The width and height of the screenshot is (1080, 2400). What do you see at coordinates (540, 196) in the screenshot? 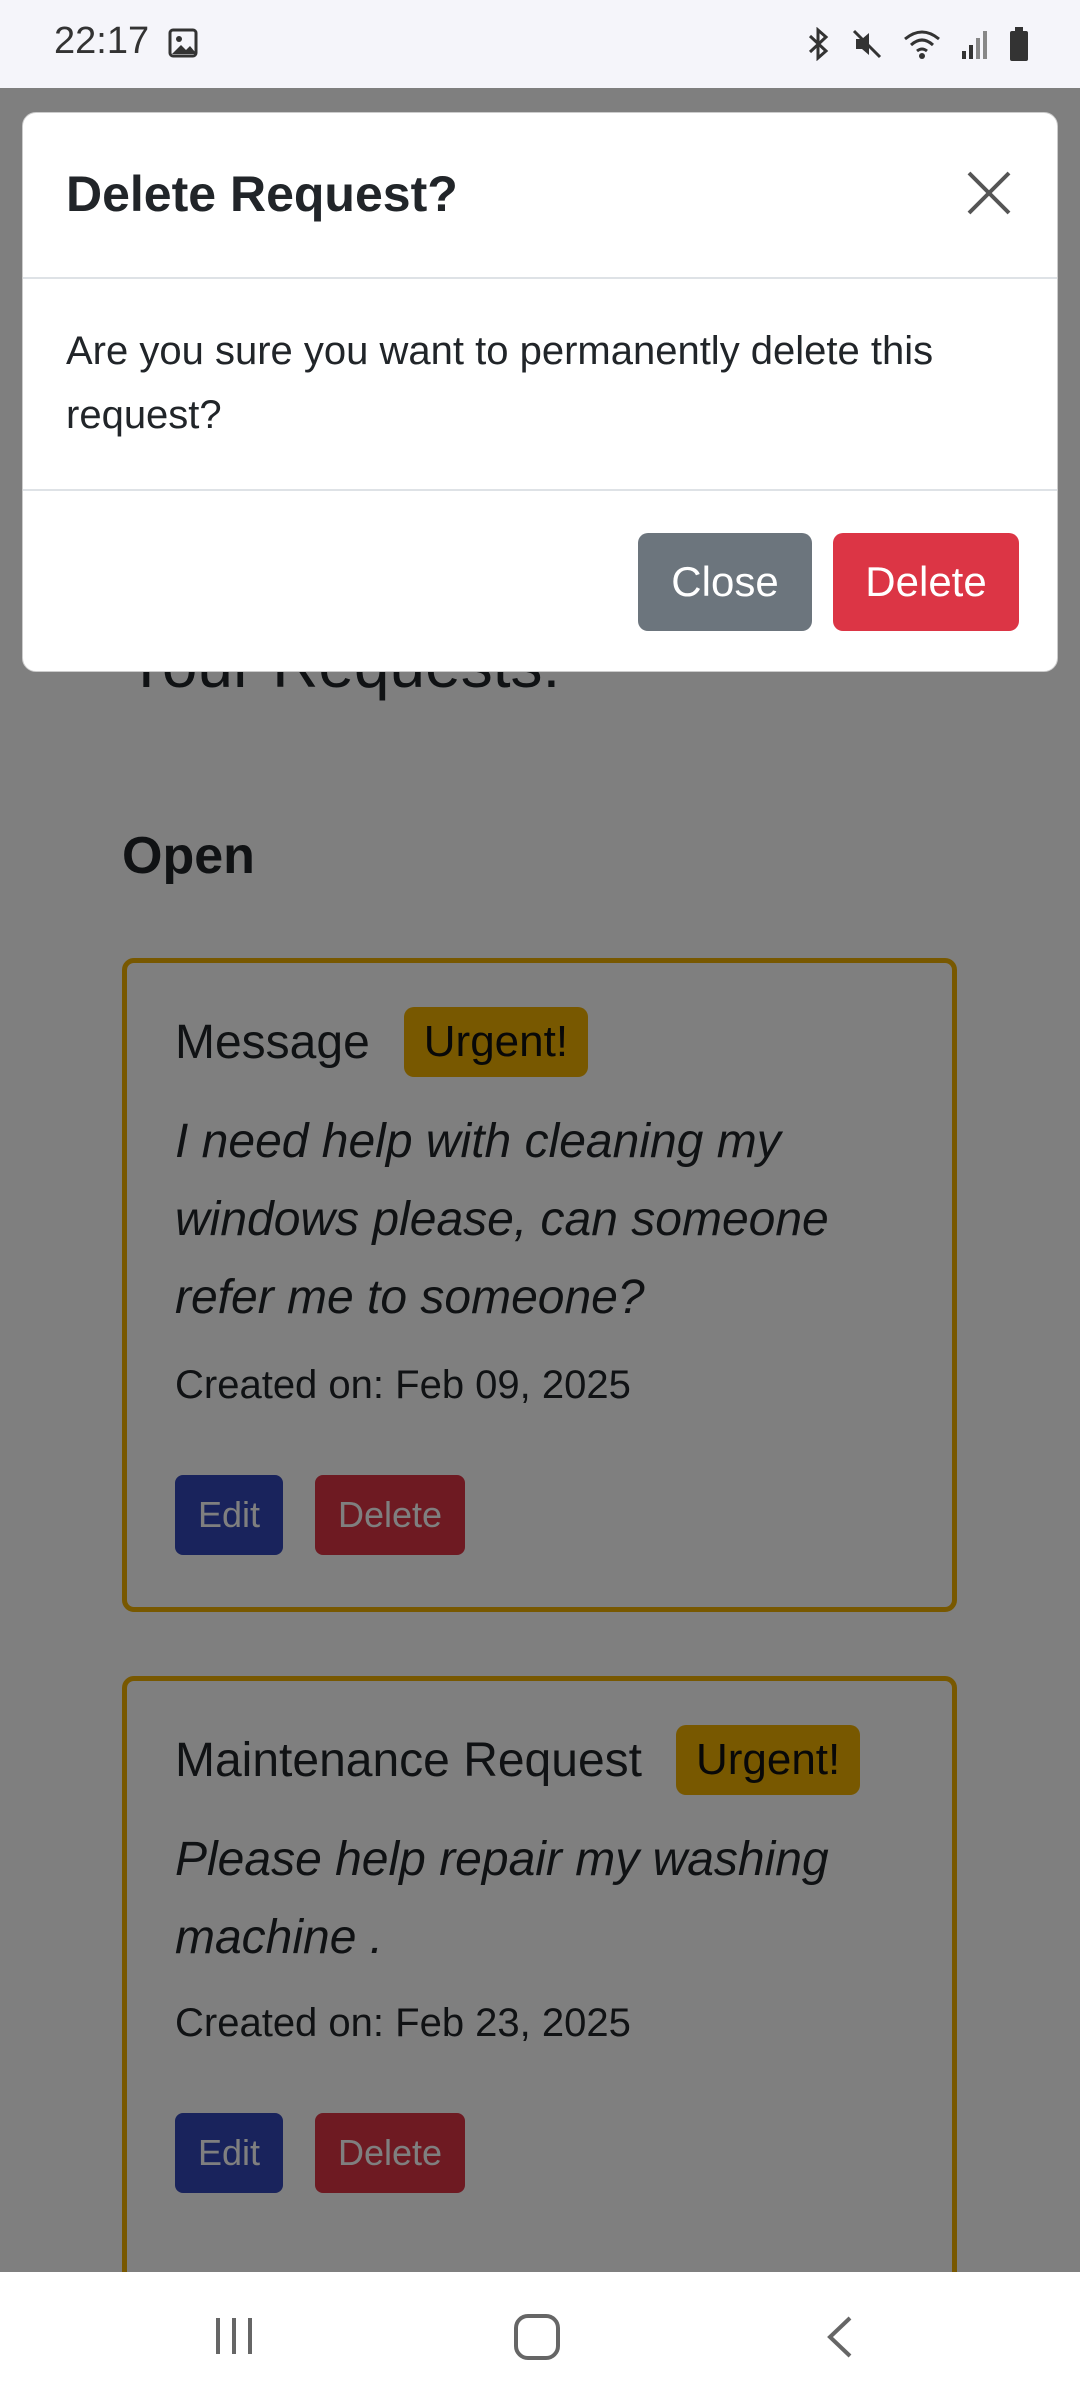
I see `modal-header: Delete Request?` at bounding box center [540, 196].